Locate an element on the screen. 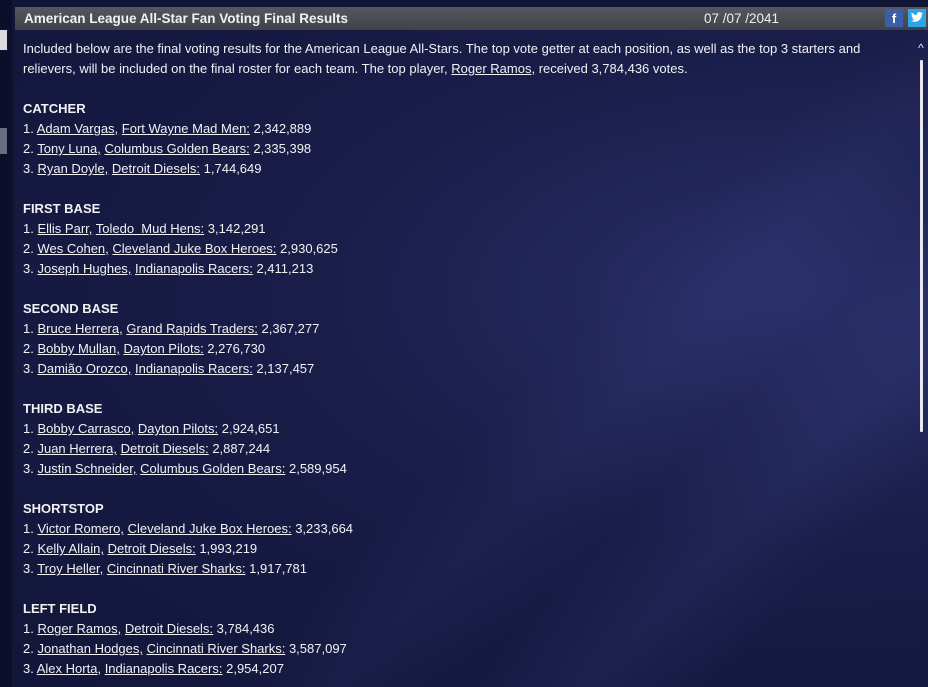  vote-count: 2,589,954 is located at coordinates (316, 468).